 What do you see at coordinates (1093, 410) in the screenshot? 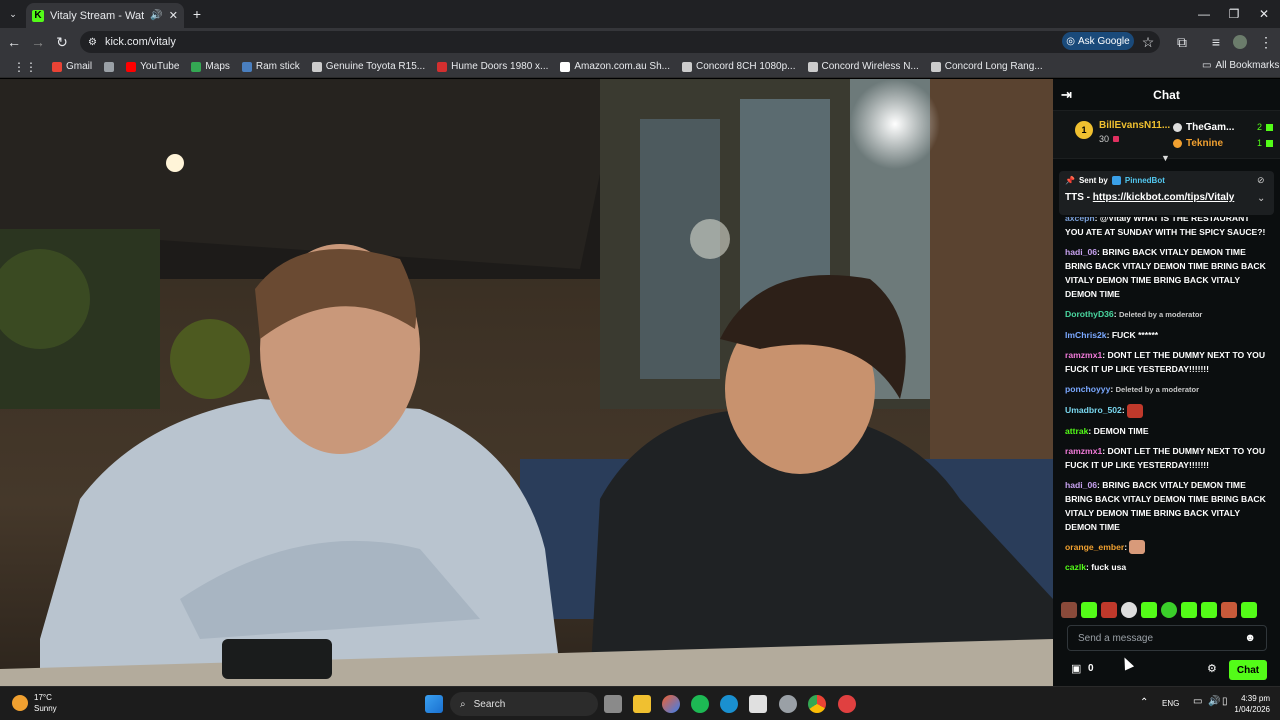
I see `chat-username: Umadbro_502` at bounding box center [1093, 410].